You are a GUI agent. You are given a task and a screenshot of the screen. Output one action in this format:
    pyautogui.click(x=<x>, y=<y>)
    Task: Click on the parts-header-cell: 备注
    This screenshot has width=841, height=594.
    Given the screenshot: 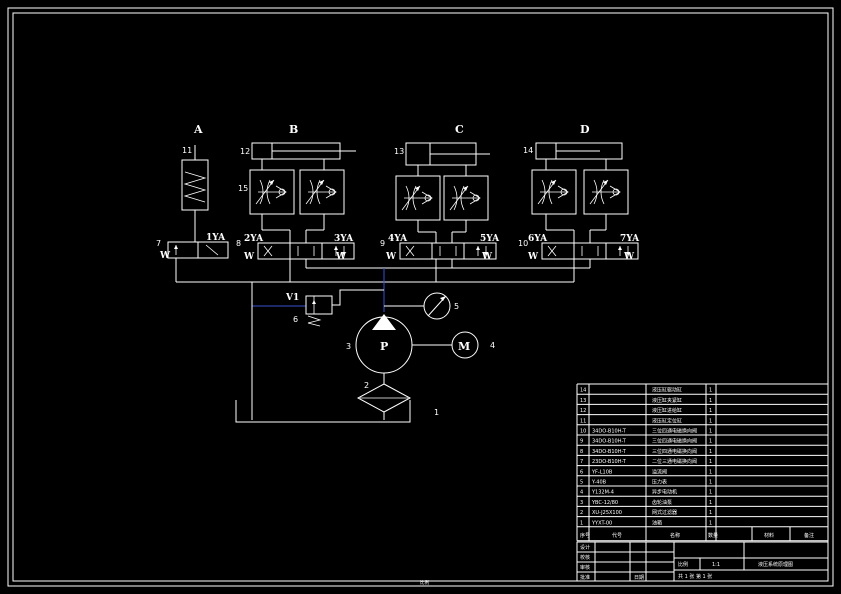 What is the action you would take?
    pyautogui.click(x=809, y=535)
    